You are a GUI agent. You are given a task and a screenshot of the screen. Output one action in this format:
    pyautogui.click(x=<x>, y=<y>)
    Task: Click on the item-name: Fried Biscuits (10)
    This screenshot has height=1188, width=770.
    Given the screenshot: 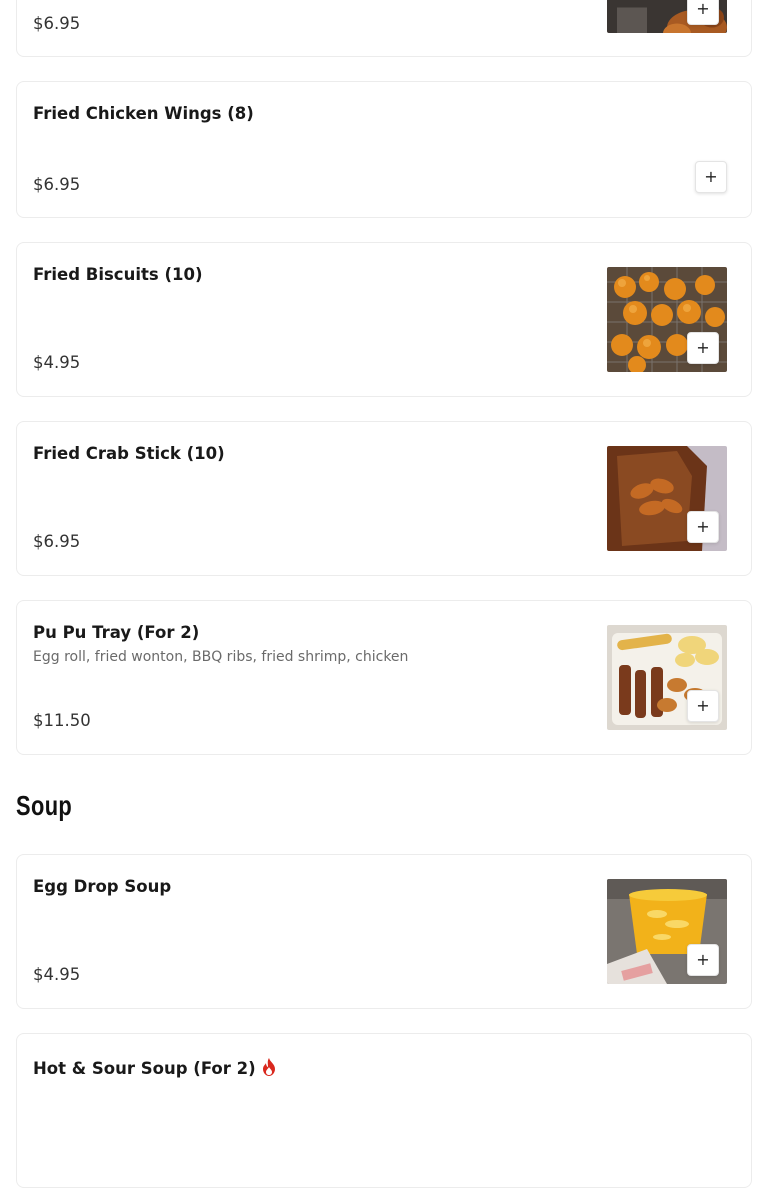 What is the action you would take?
    pyautogui.click(x=118, y=274)
    